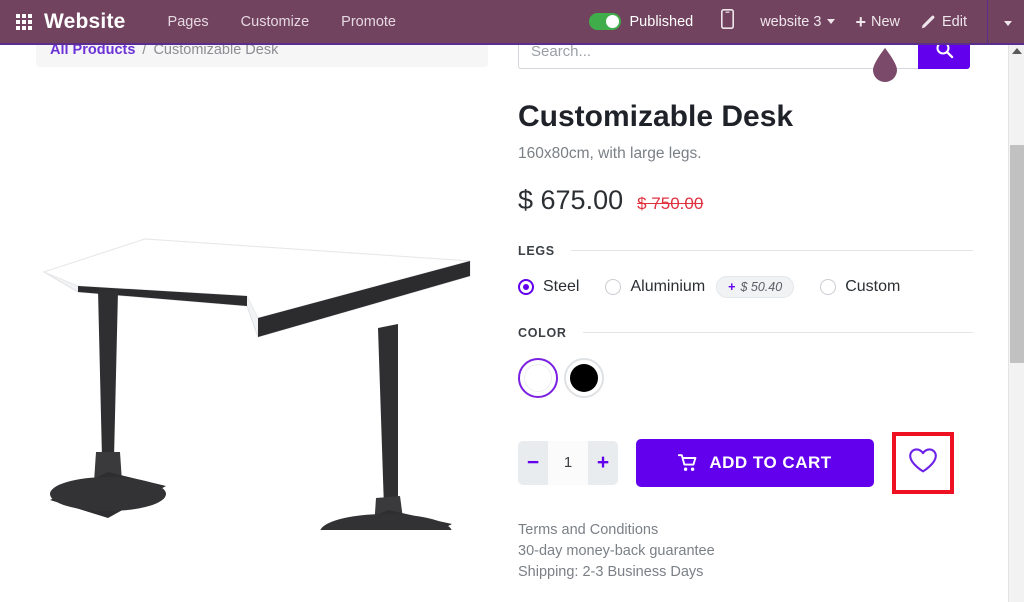  I want to click on scroll-thumb, so click(1017, 254).